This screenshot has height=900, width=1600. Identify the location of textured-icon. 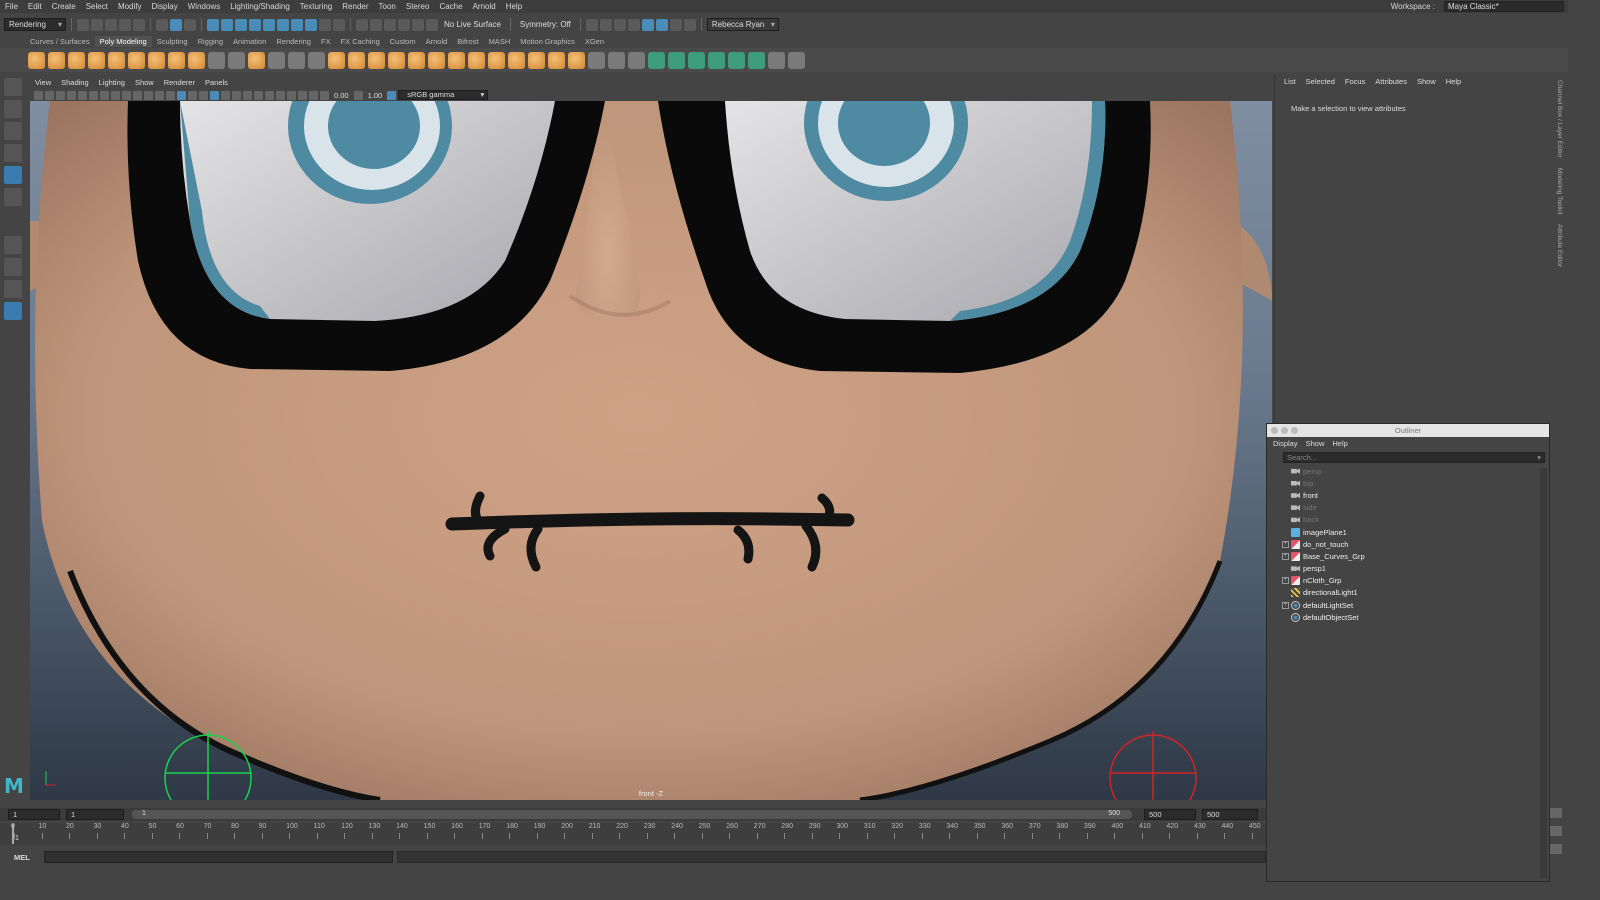
(203, 95).